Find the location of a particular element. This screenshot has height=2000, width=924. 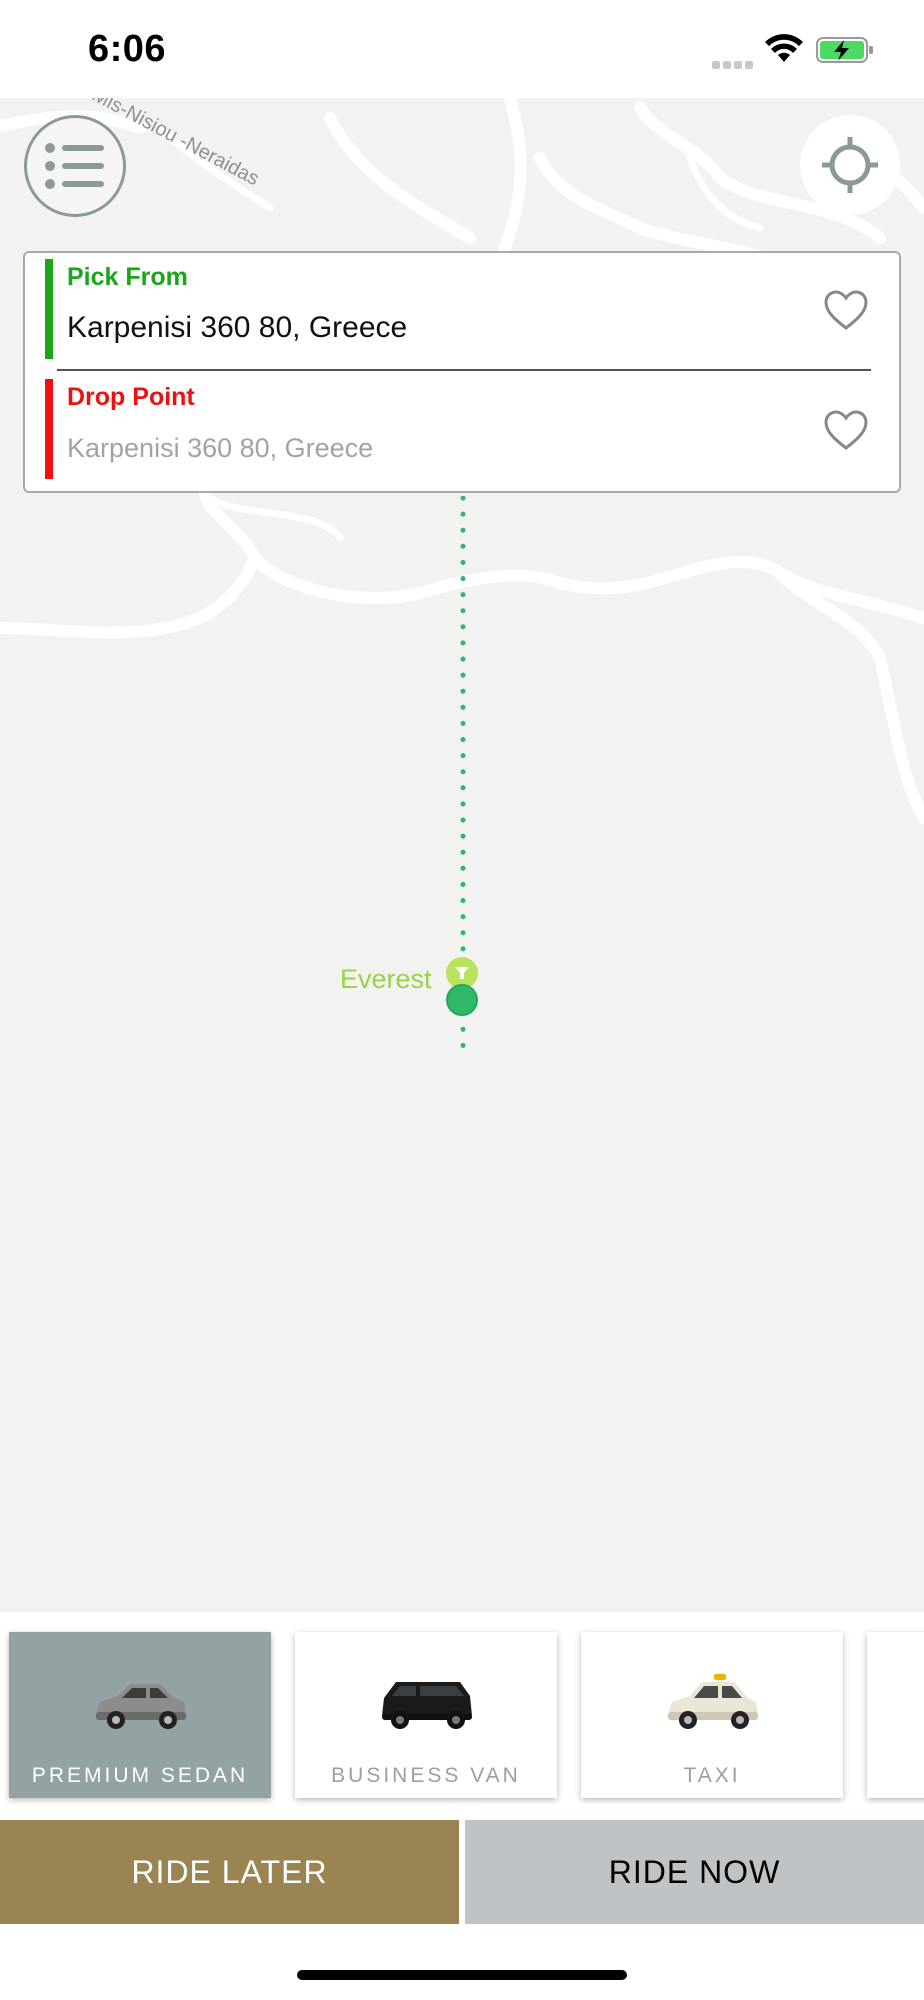

cellular-signal-icon is located at coordinates (734, 62).